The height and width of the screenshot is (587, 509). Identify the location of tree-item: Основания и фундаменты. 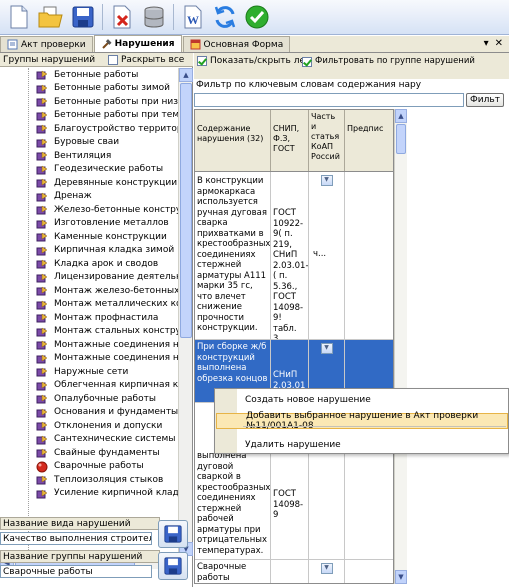
(89, 413).